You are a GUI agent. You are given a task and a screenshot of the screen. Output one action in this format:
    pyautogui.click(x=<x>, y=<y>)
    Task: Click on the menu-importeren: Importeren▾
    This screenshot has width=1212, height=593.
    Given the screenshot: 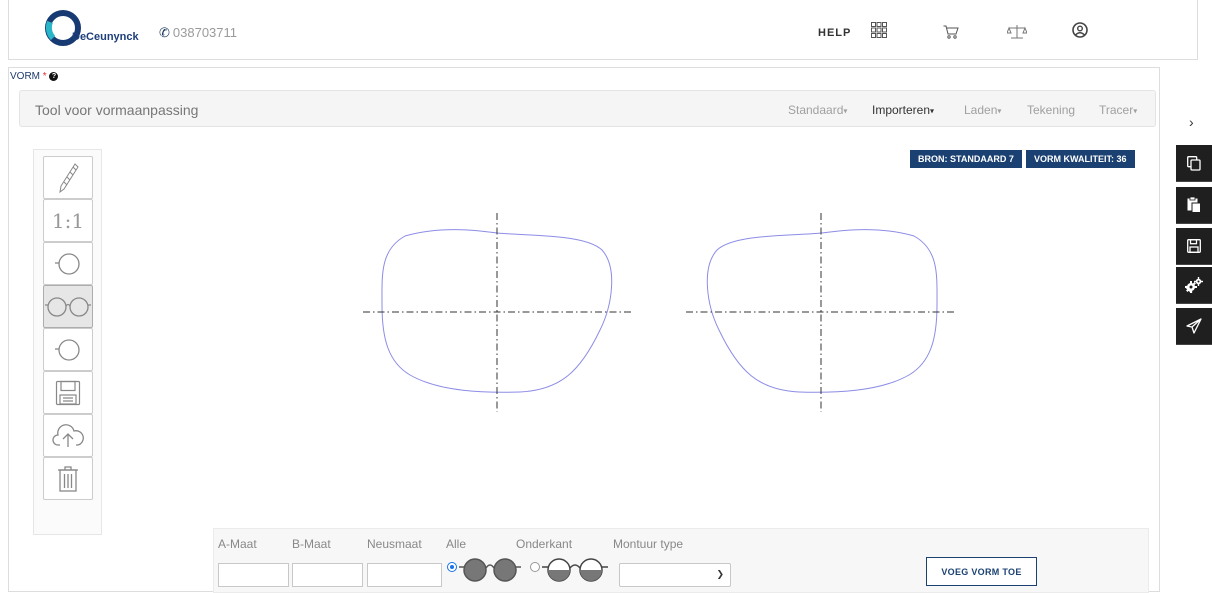 What is the action you would take?
    pyautogui.click(x=903, y=110)
    